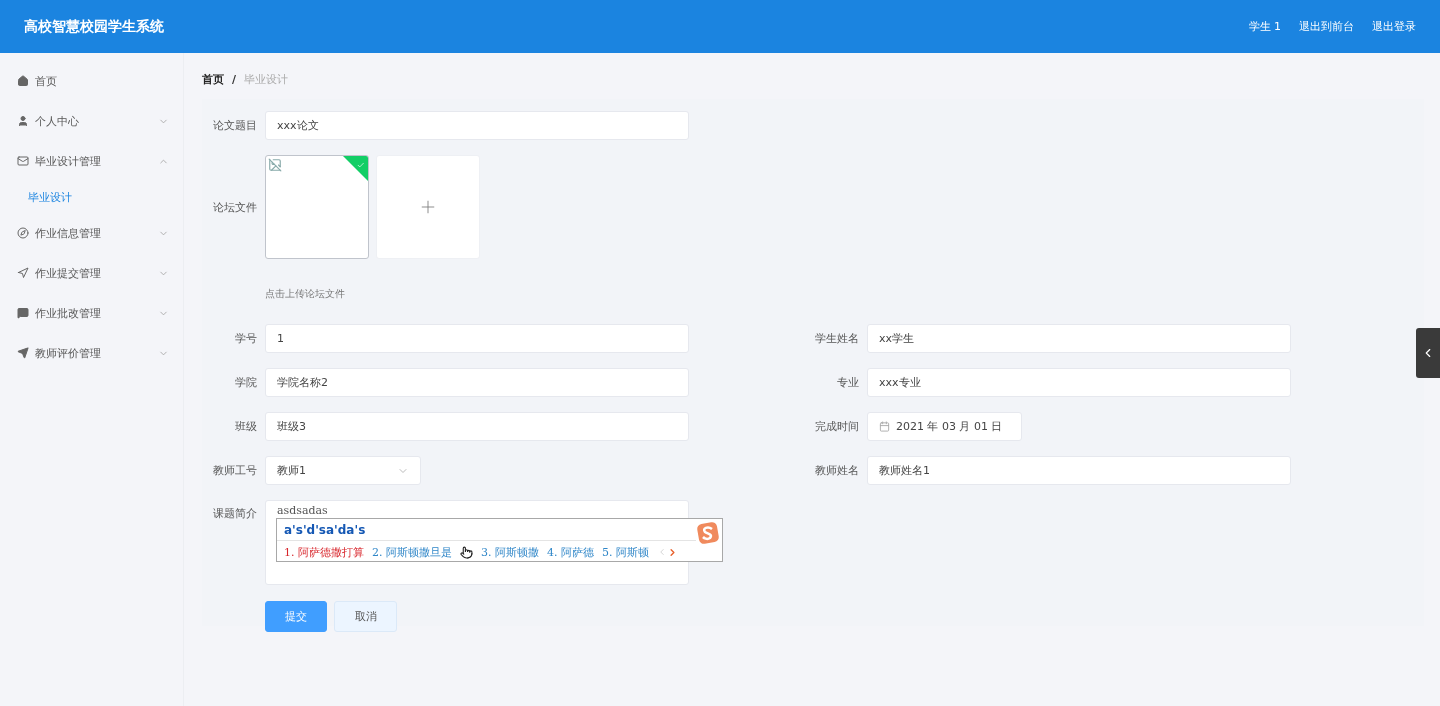 The image size is (1440, 706). I want to click on upload-hint: 点击上传论坛文件, so click(305, 294).